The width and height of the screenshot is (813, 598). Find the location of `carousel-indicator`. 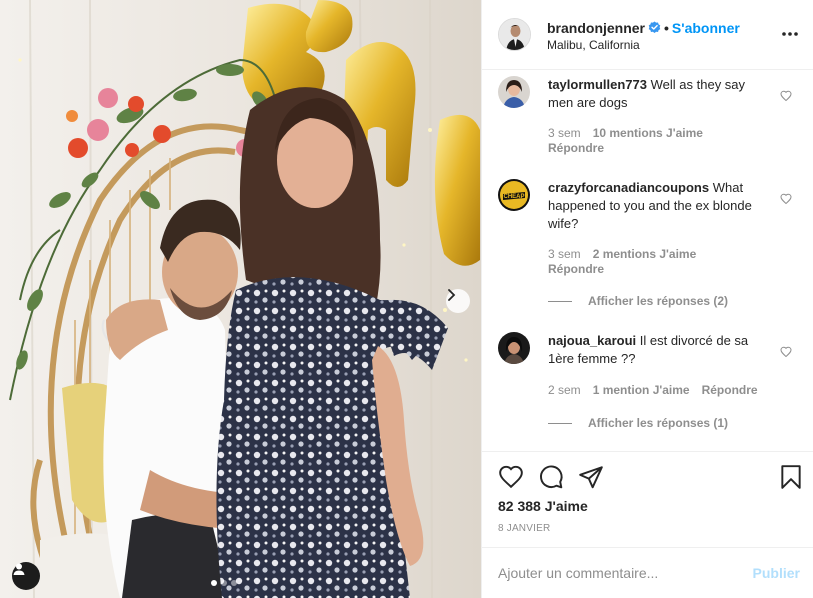

carousel-indicator is located at coordinates (224, 583).